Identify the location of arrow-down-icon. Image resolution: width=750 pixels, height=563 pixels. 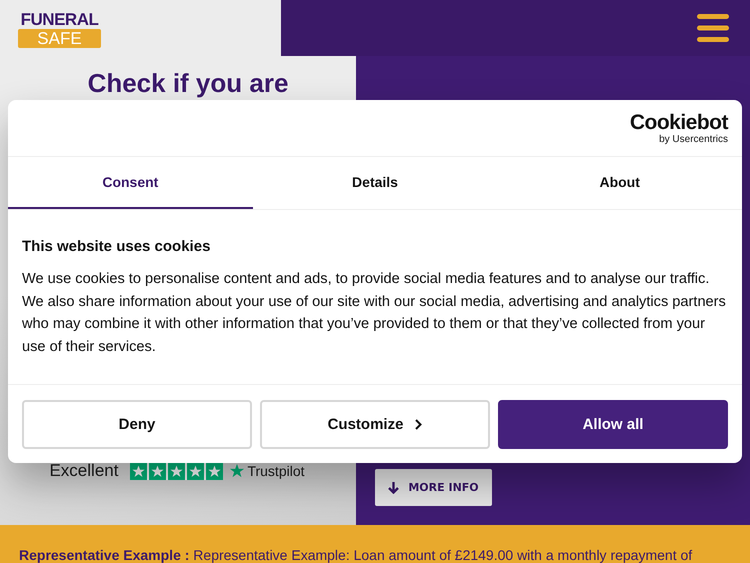
(394, 488).